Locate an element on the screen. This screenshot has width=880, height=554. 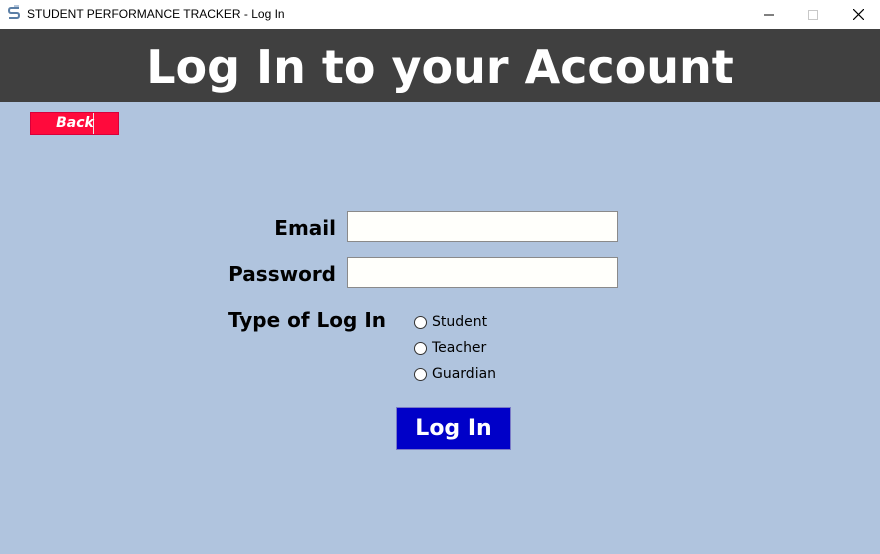
maximize-icon is located at coordinates (813, 14).